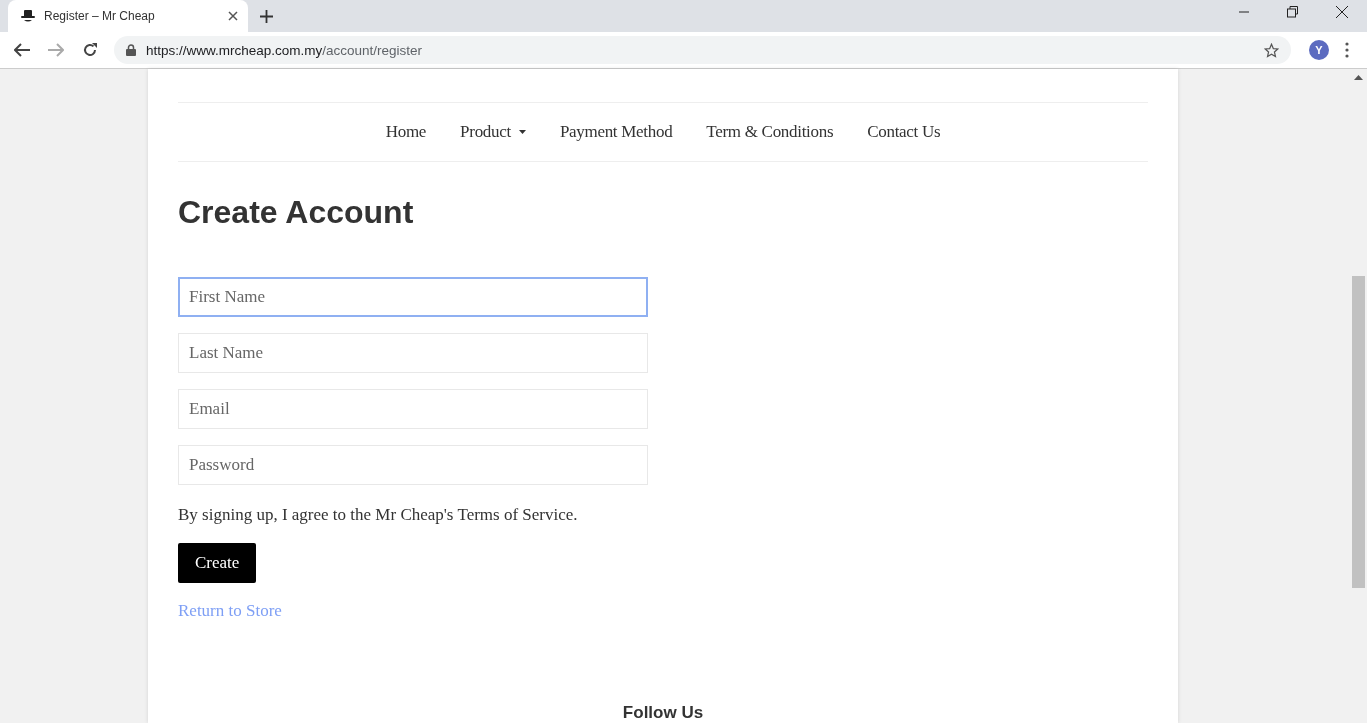 Image resolution: width=1367 pixels, height=723 pixels. I want to click on profile-avatar: Y, so click(1319, 50).